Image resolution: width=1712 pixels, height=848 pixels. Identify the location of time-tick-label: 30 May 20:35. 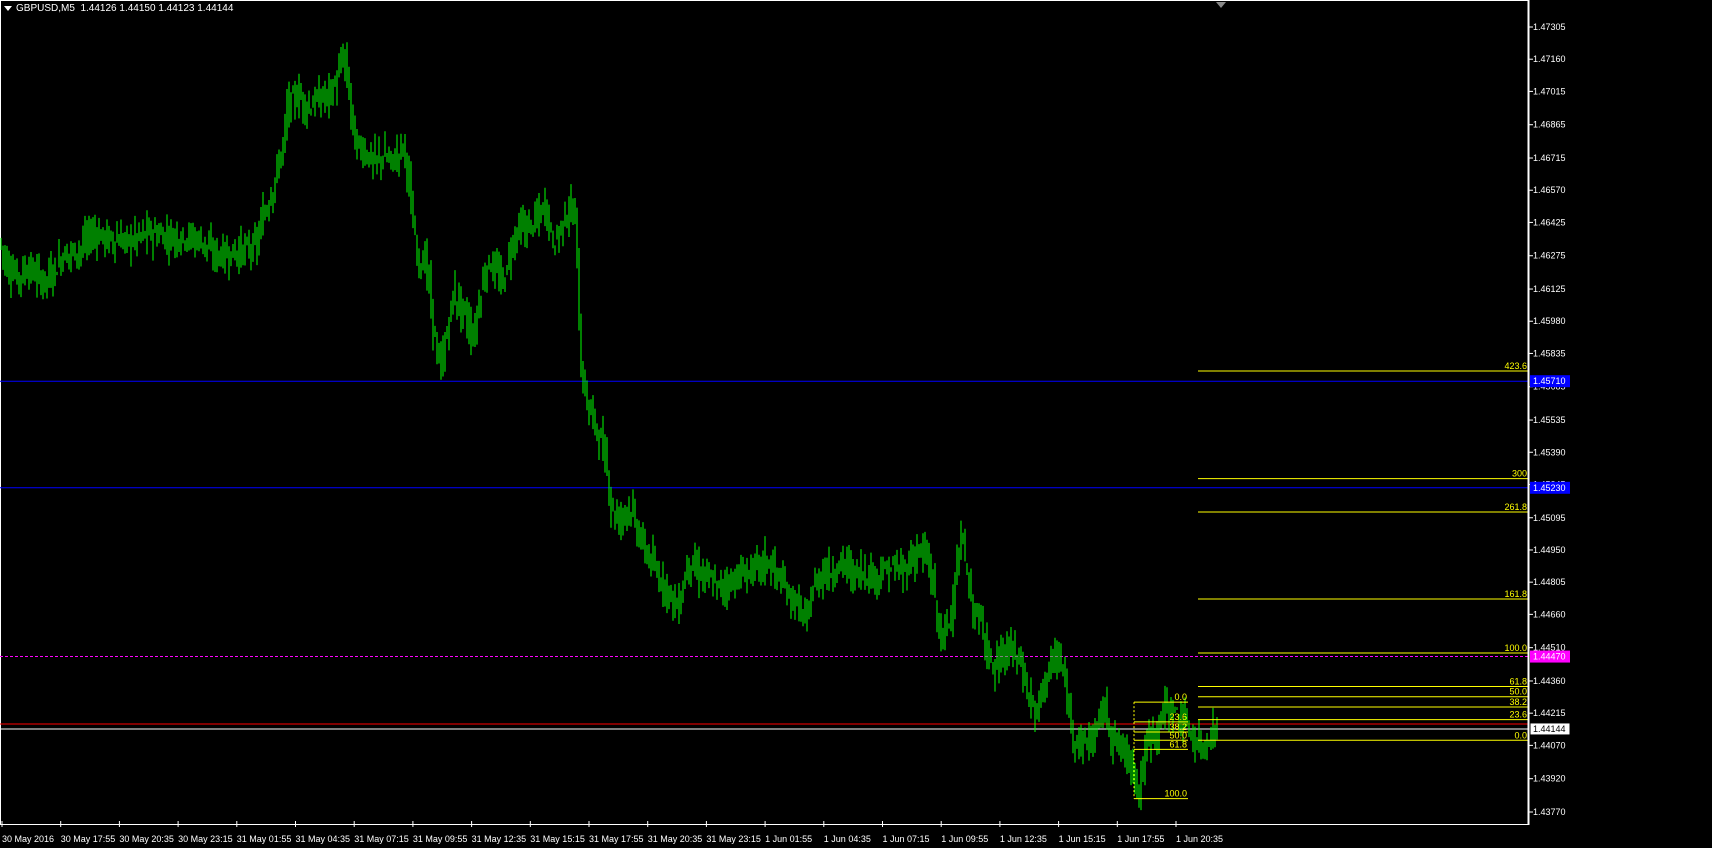
(146, 839).